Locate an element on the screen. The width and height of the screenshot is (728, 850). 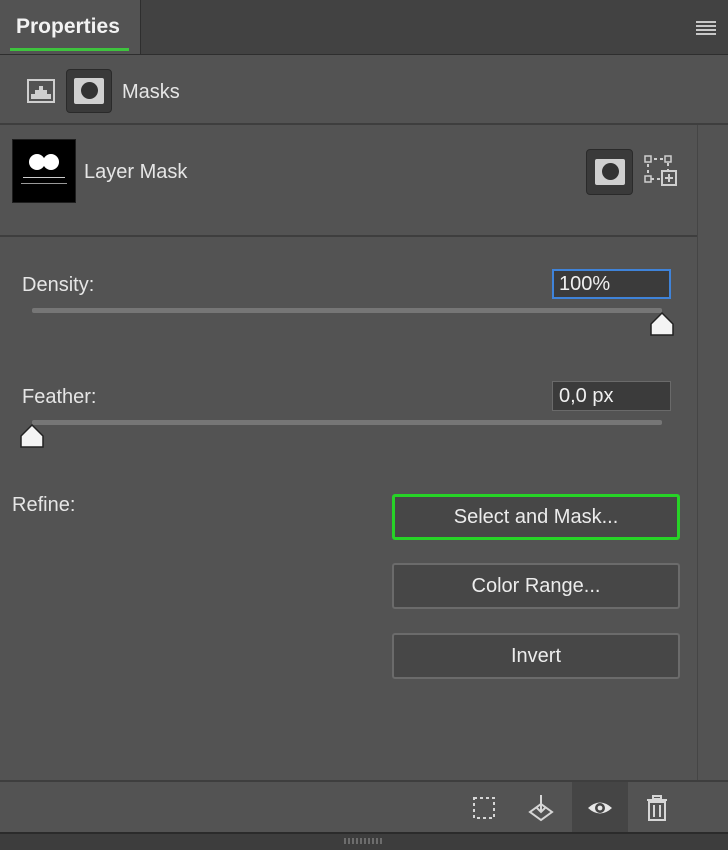
density-slider-thumb is located at coordinates (662, 324).